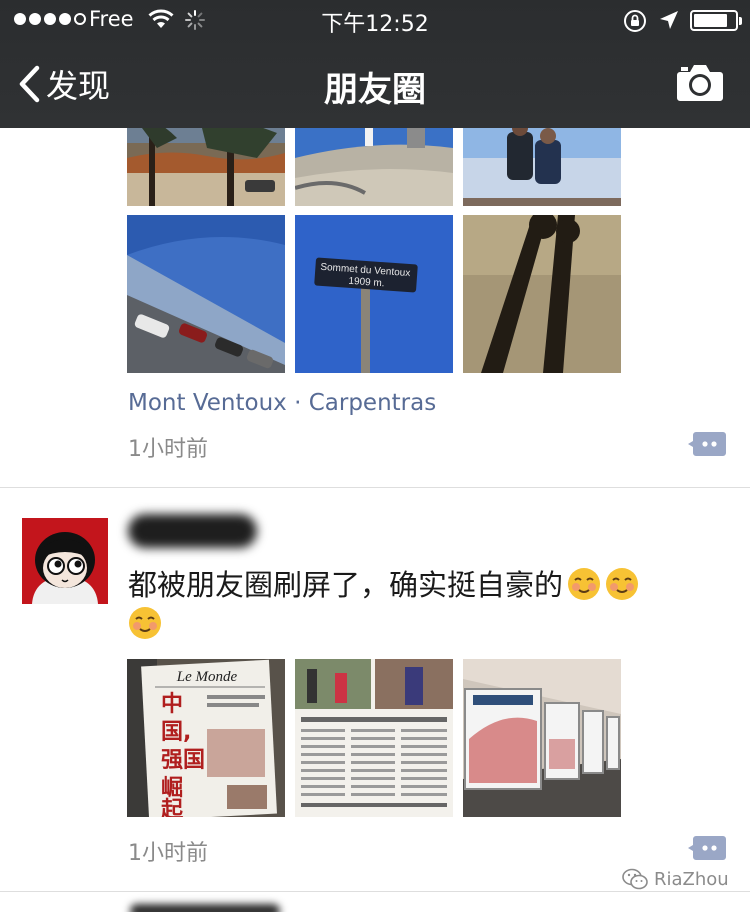 The height and width of the screenshot is (912, 750). Describe the element at coordinates (374, 294) in the screenshot. I see `photo-thumbnail: Sommet du Ventoux 1909 m.` at that location.